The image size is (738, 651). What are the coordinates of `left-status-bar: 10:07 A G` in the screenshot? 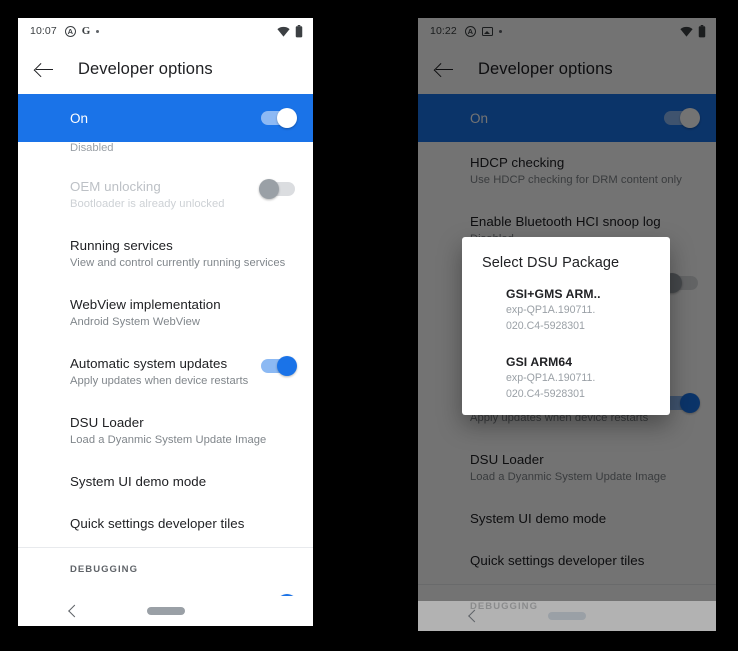 It's located at (165, 31).